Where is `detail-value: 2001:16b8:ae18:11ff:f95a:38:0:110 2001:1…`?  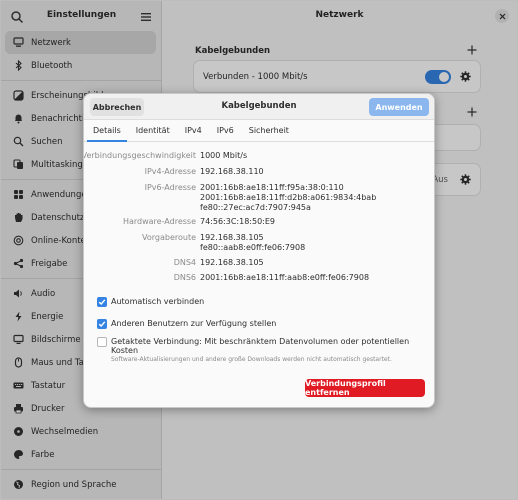 detail-value: 2001:16b8:ae18:11ff:f95a:38:0:110 2001:1… is located at coordinates (288, 198).